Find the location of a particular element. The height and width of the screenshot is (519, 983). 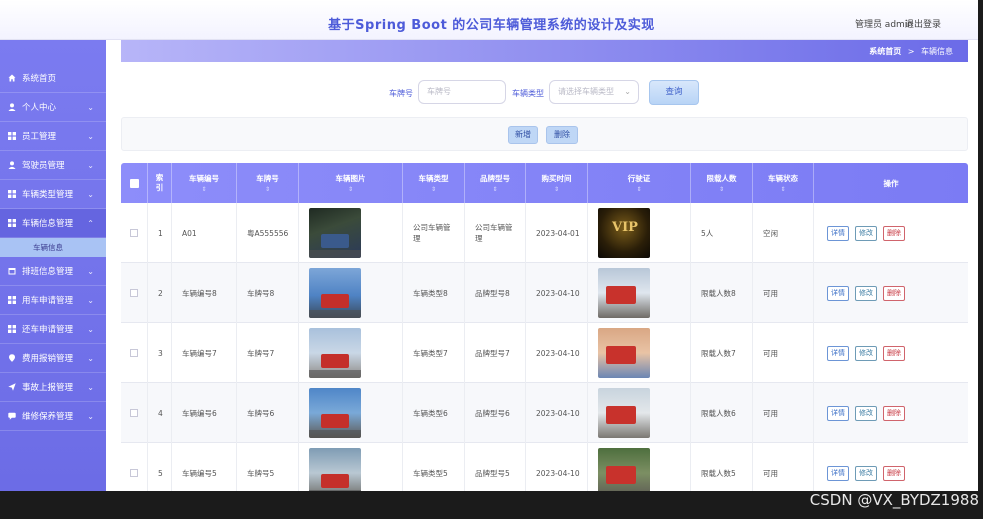

col-license: 行驶证 ⇕ is located at coordinates (639, 183).